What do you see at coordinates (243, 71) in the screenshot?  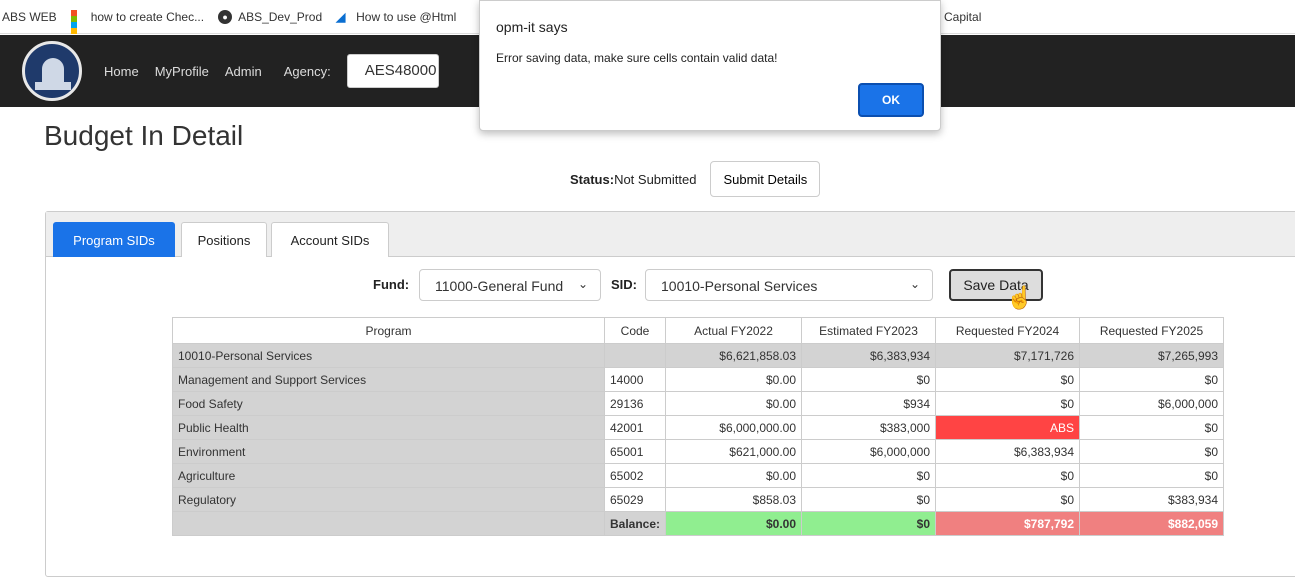 I see `nav-admin-link: Admin` at bounding box center [243, 71].